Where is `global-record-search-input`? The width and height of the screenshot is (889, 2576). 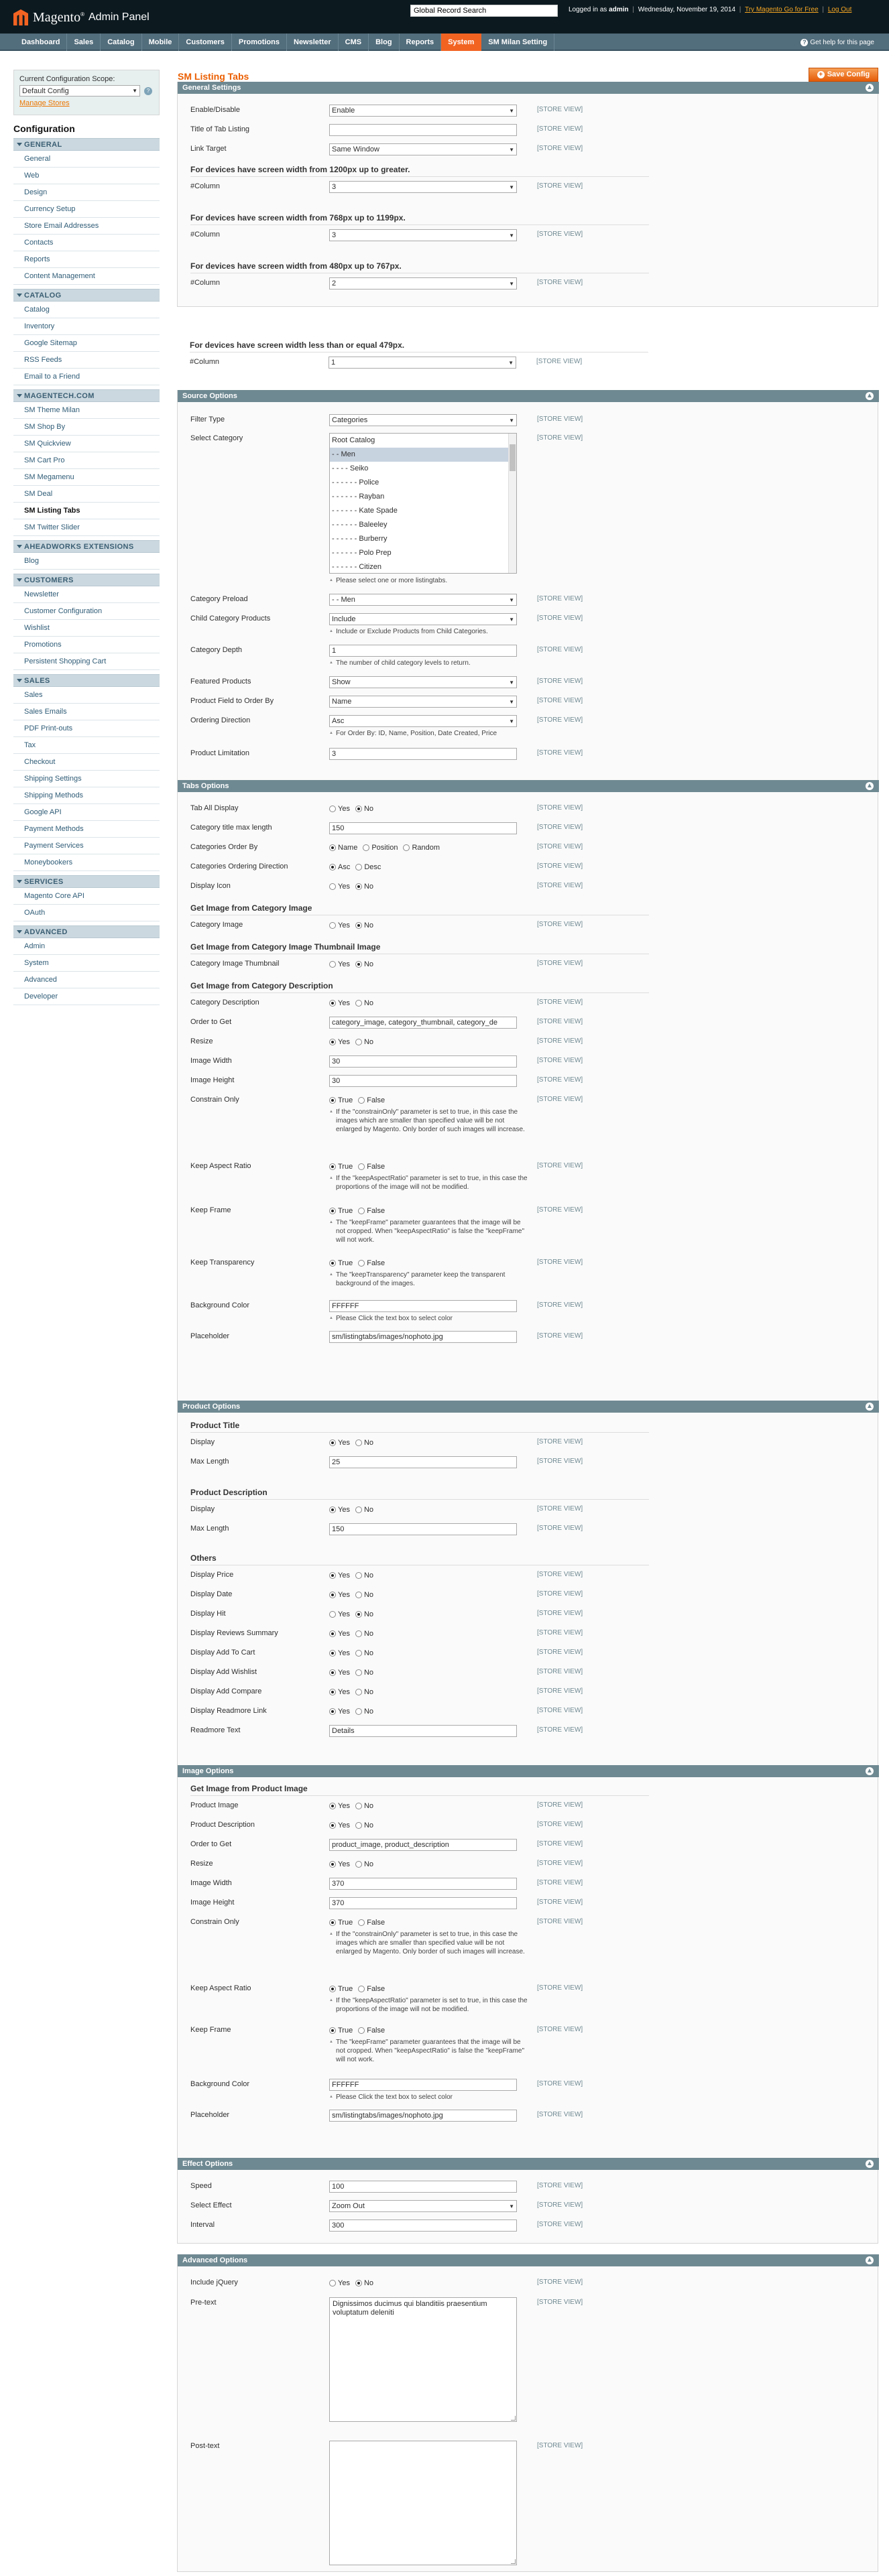
global-record-search-input is located at coordinates (484, 11).